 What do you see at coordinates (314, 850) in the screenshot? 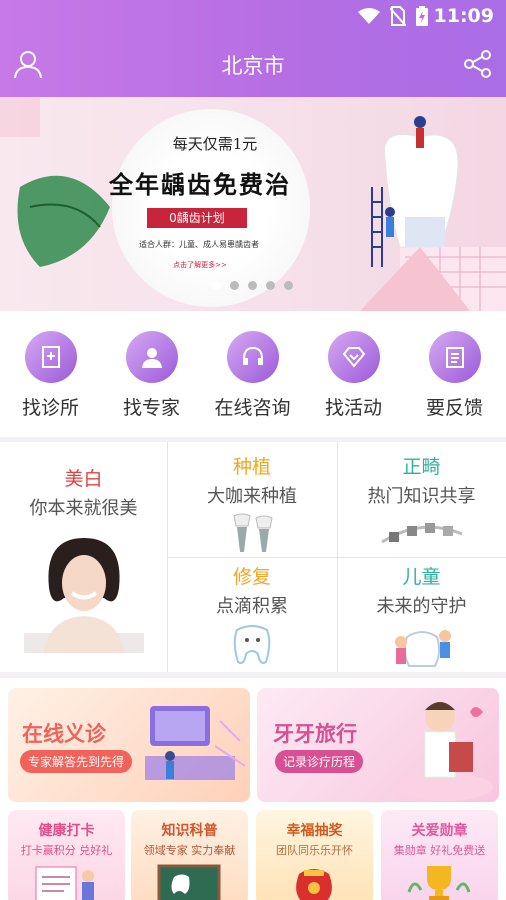
I see `card-subtitle: 团队同乐乐开怀` at bounding box center [314, 850].